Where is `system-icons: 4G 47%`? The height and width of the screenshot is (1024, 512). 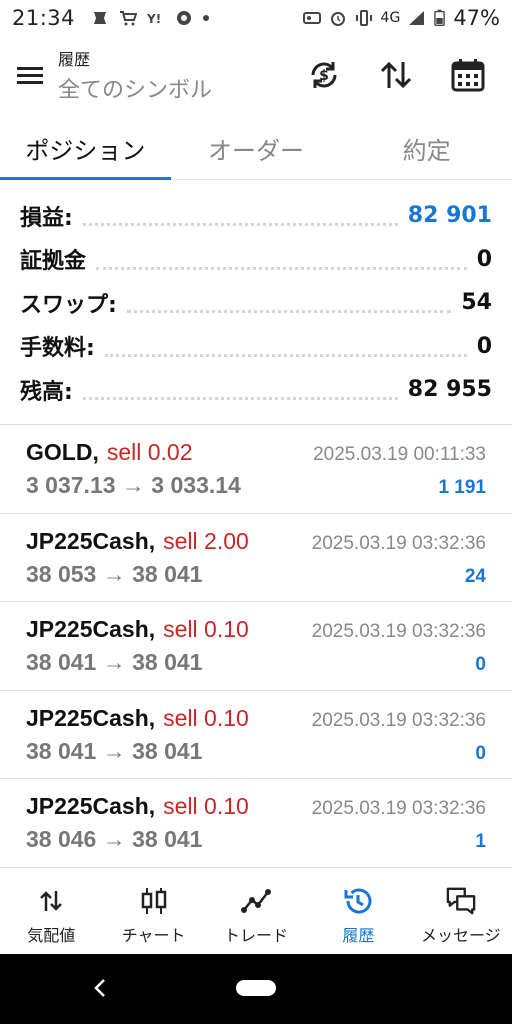 system-icons: 4G 47% is located at coordinates (401, 18).